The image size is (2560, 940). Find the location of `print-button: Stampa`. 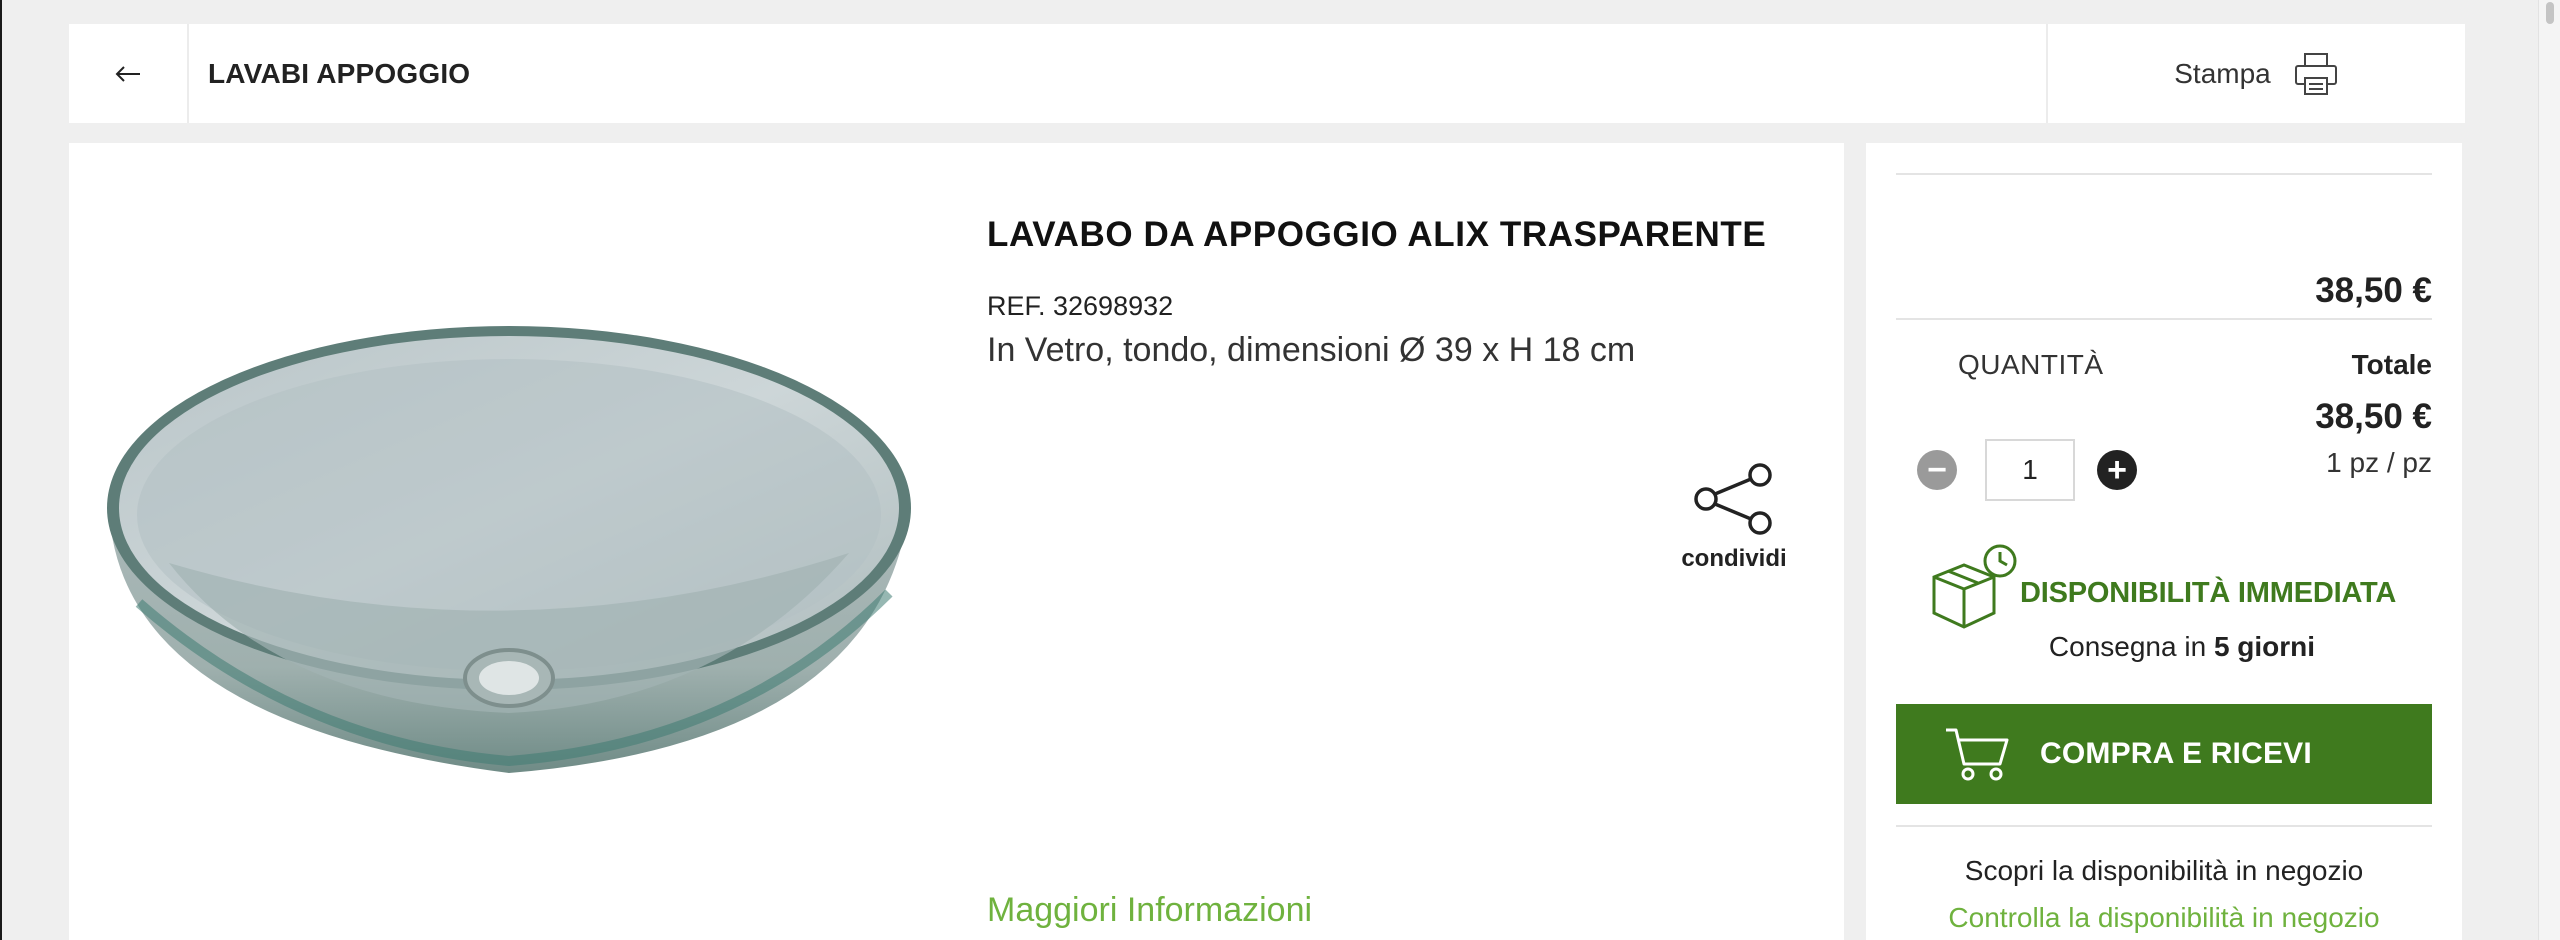

print-button: Stampa is located at coordinates (2255, 73).